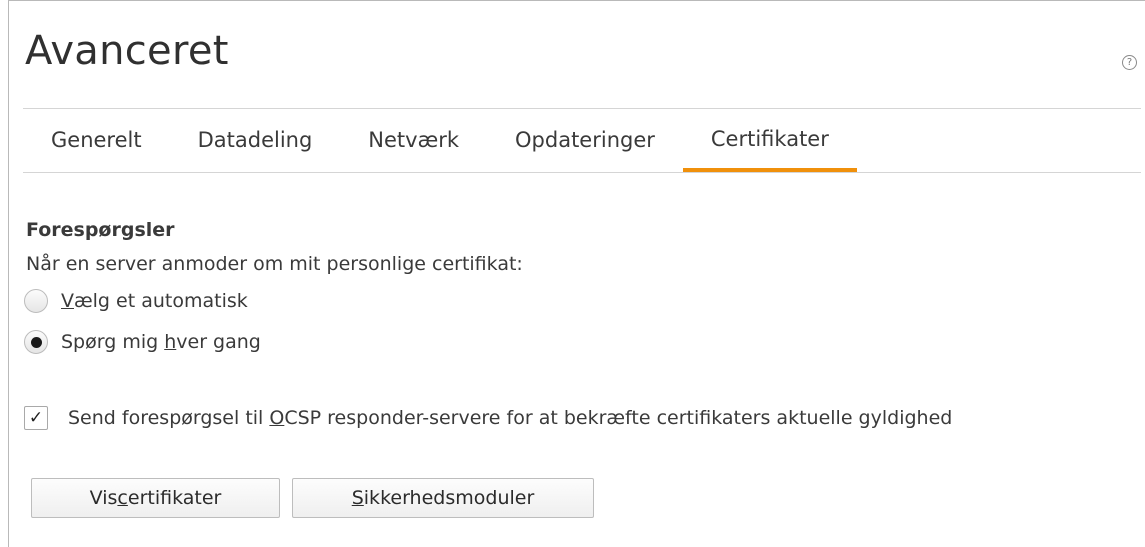 The image size is (1145, 547). What do you see at coordinates (1129, 62) in the screenshot?
I see `help-icon: ?` at bounding box center [1129, 62].